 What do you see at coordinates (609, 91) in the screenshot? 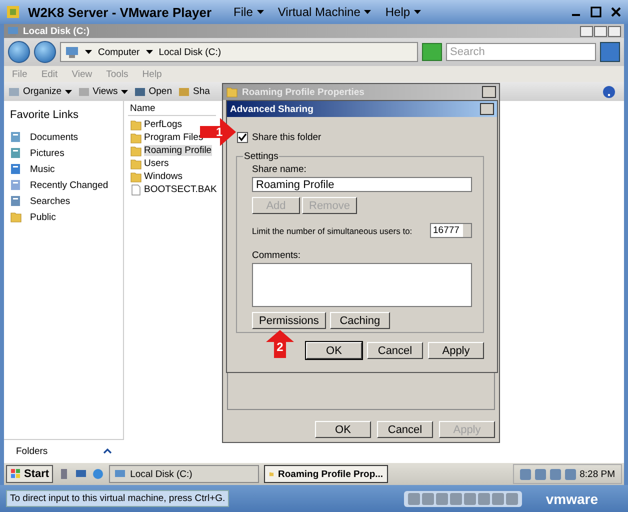
I see `help-icon` at bounding box center [609, 91].